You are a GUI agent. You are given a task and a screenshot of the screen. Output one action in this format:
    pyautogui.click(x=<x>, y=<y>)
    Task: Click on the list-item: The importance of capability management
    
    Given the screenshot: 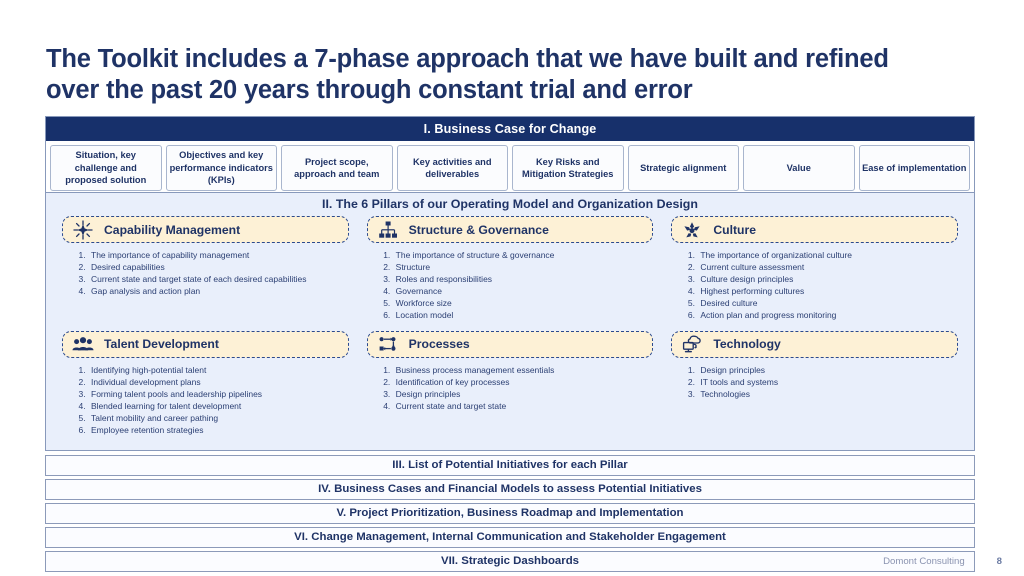 What is the action you would take?
    pyautogui.click(x=218, y=256)
    